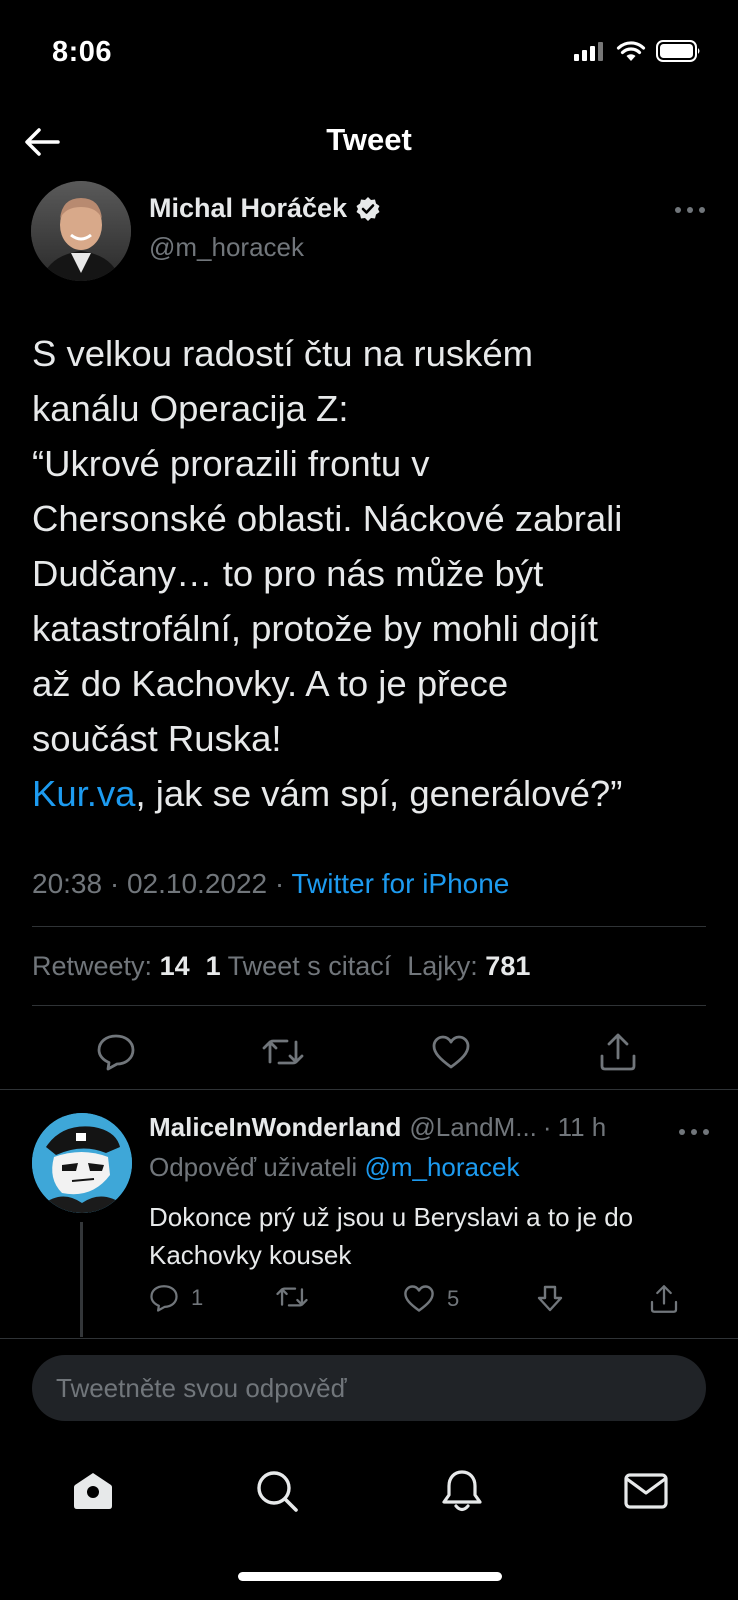  Describe the element at coordinates (83, 793) in the screenshot. I see `tweet-link: Kur.va` at that location.